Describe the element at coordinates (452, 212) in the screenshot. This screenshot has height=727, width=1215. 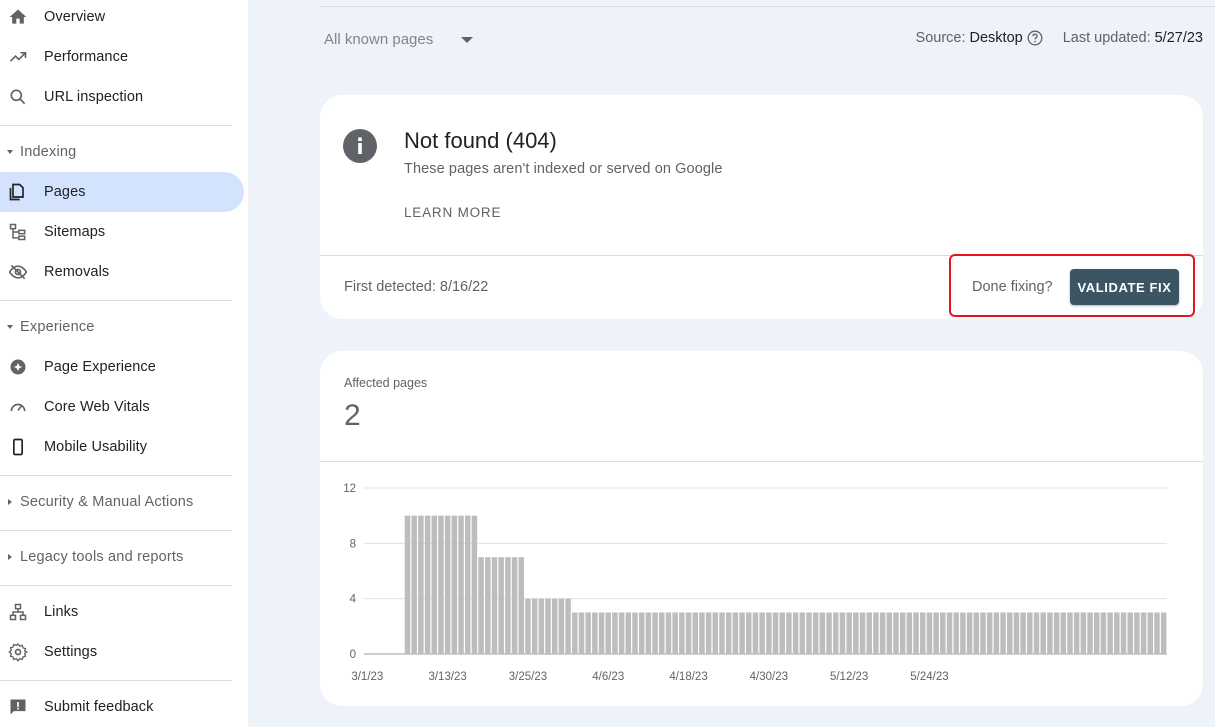
I see `learn-more-link: LEARN MORE` at that location.